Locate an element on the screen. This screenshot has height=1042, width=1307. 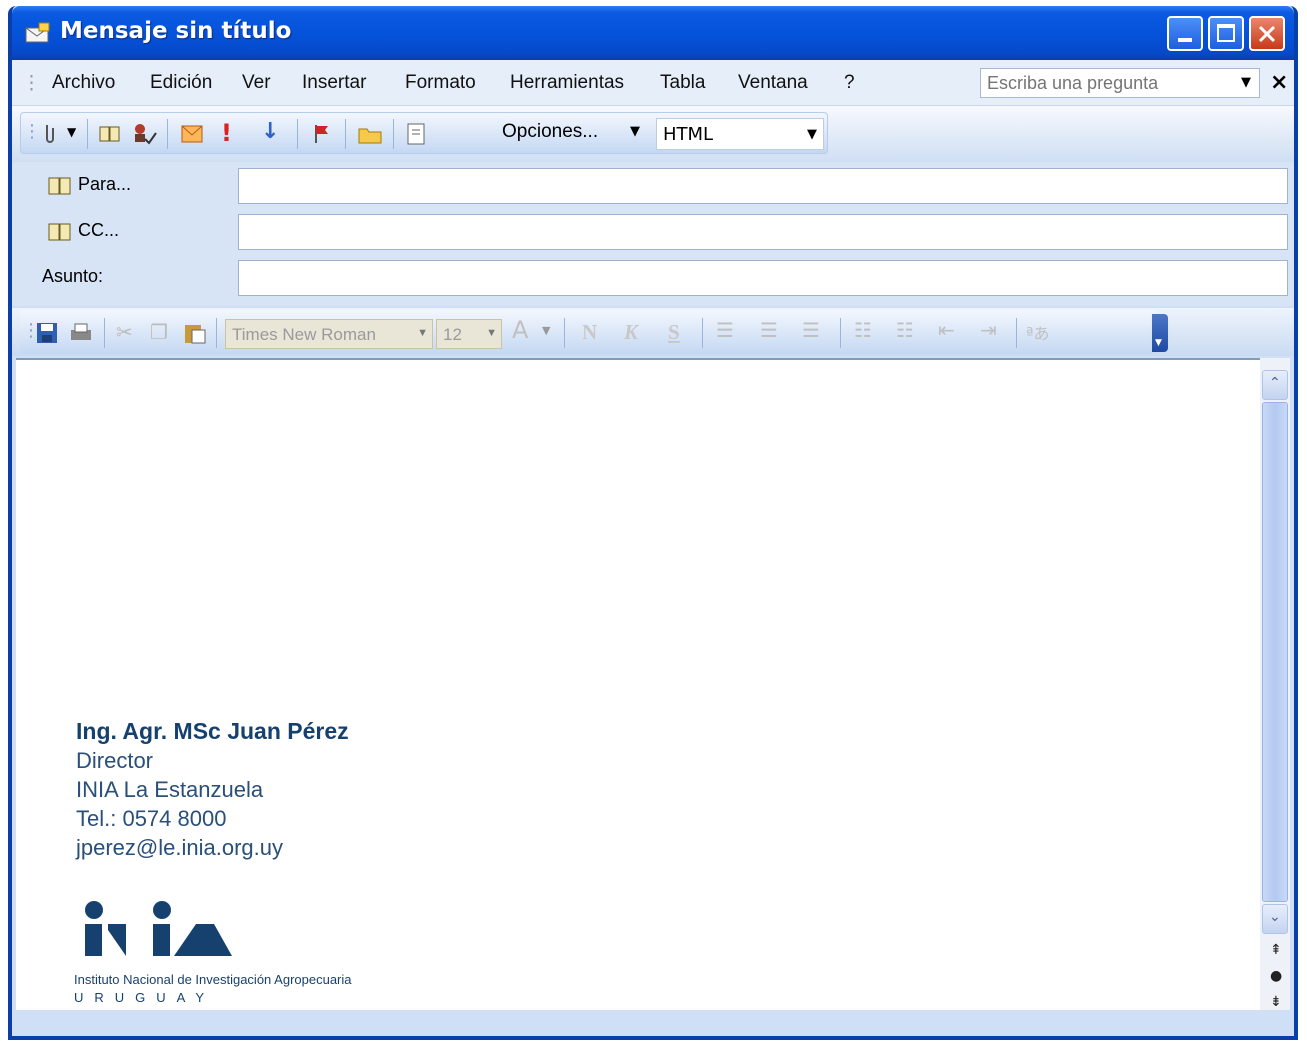
close-doc-icon: × is located at coordinates (1279, 82).